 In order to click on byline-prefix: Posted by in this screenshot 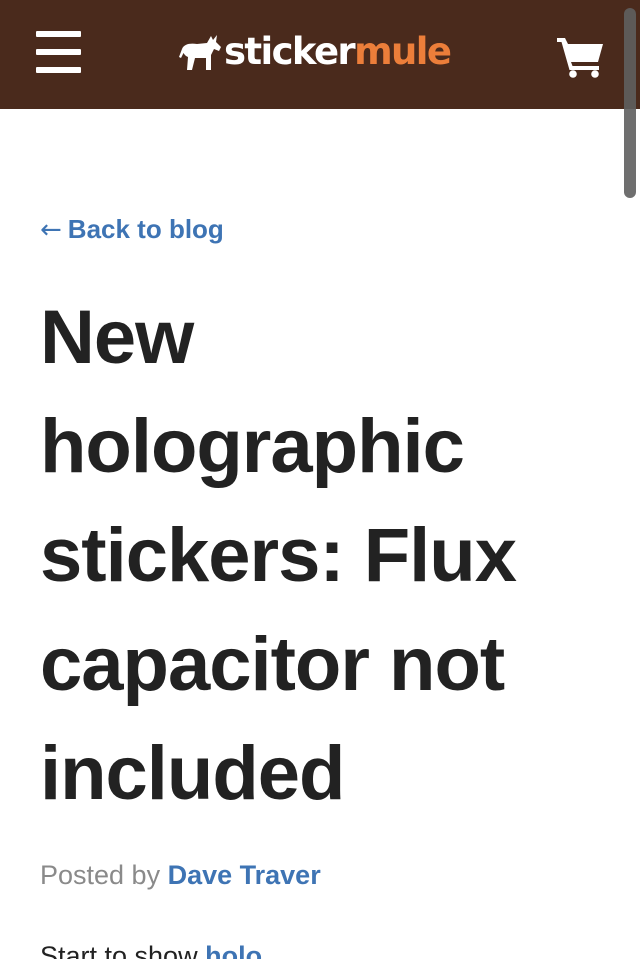, I will do `click(100, 875)`.